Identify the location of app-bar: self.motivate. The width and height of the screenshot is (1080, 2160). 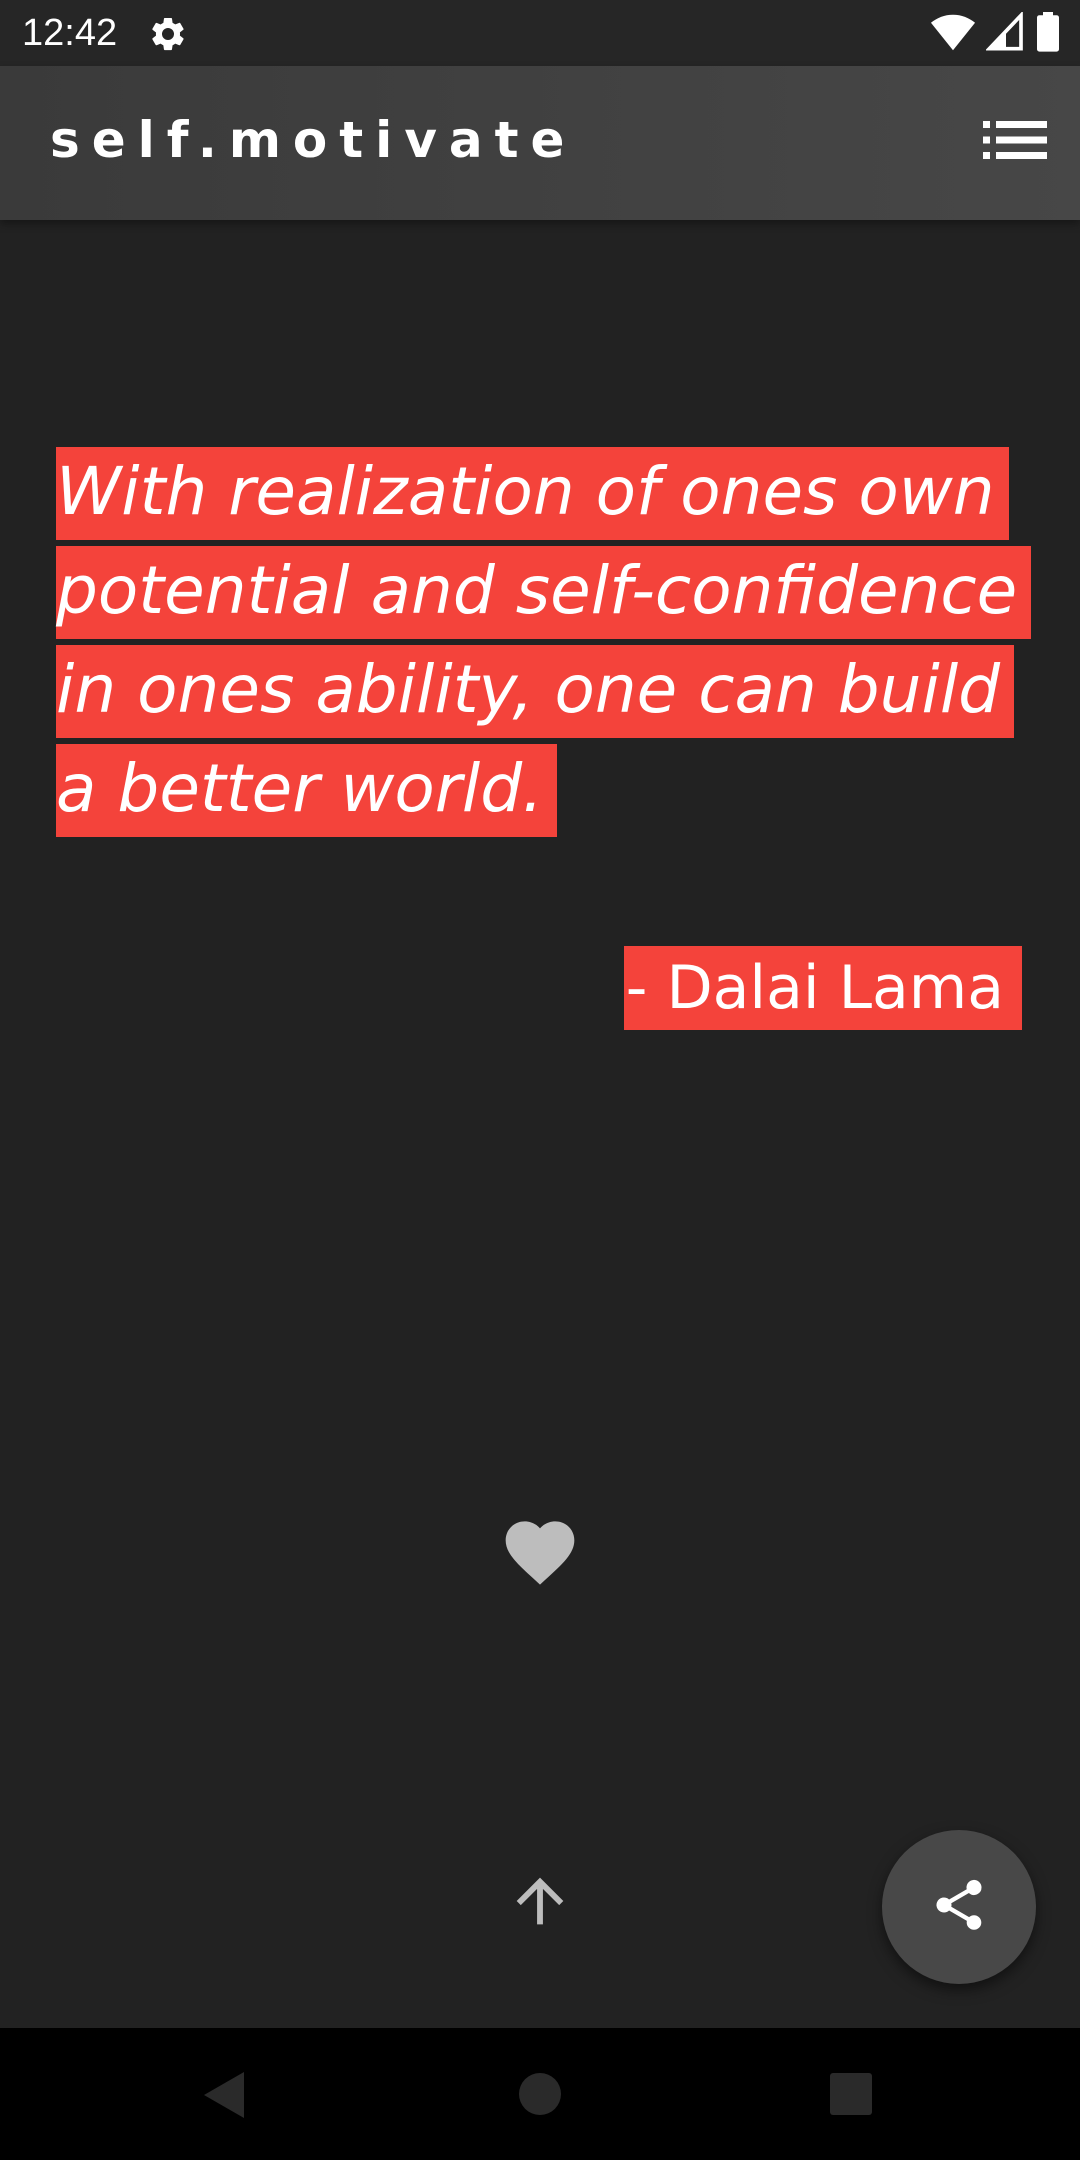
(540, 143).